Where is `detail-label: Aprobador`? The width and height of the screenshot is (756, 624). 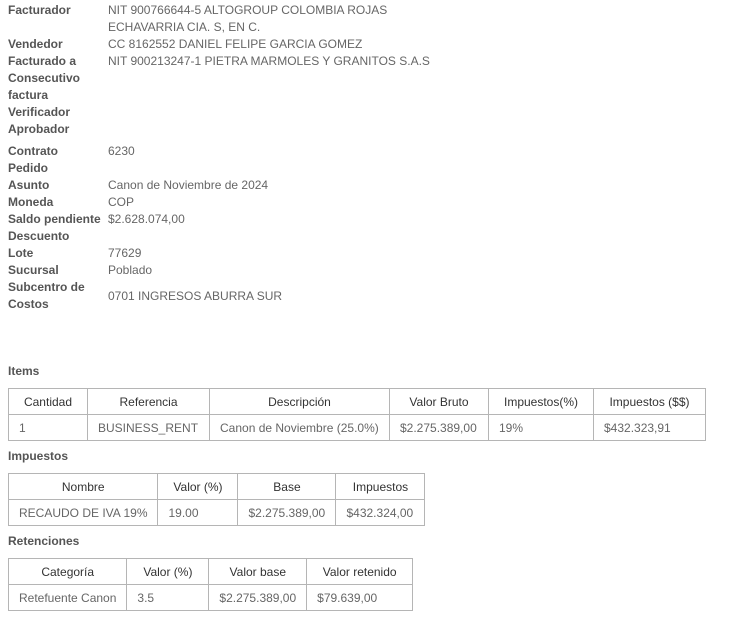 detail-label: Aprobador is located at coordinates (39, 129).